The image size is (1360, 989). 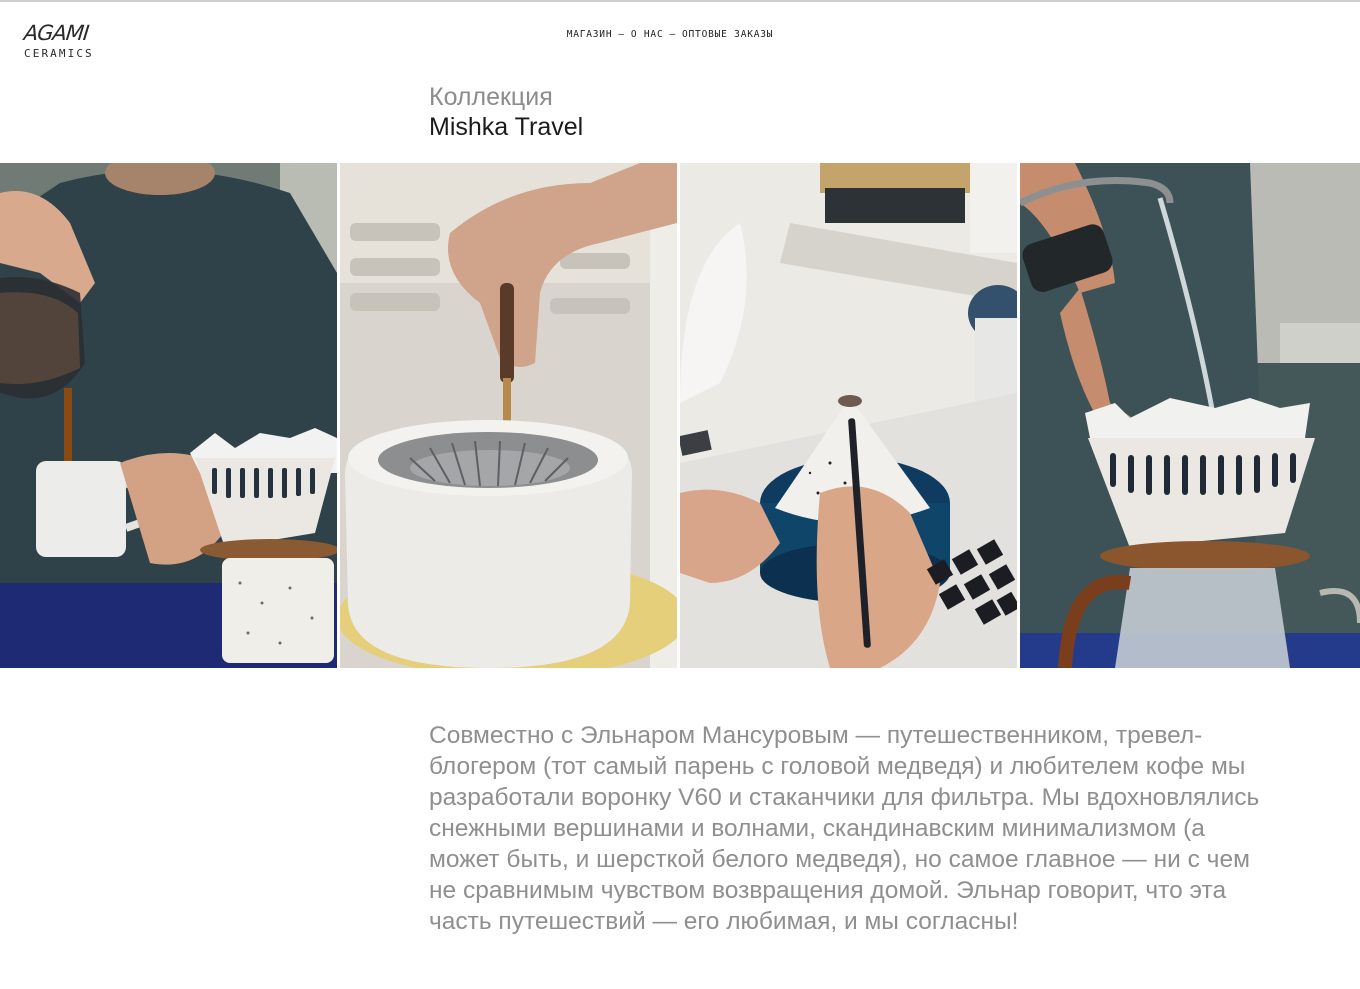 What do you see at coordinates (647, 34) in the screenshot?
I see `nav-item-about: О НАС` at bounding box center [647, 34].